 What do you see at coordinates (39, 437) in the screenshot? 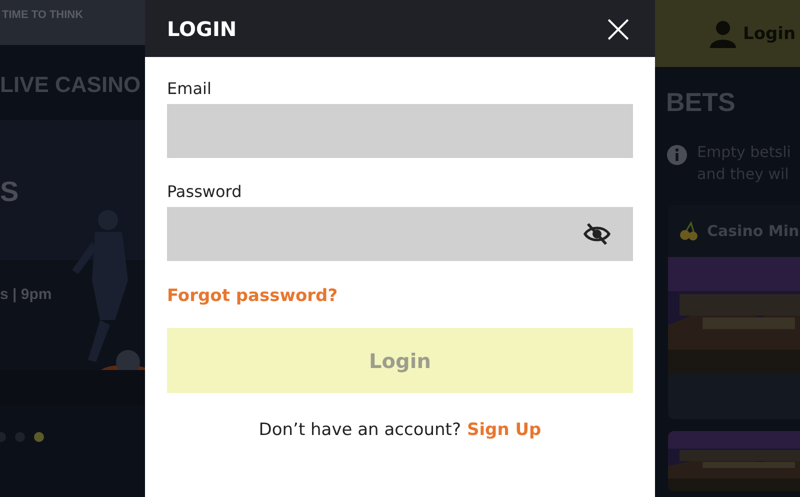
I see `carousel-dot` at bounding box center [39, 437].